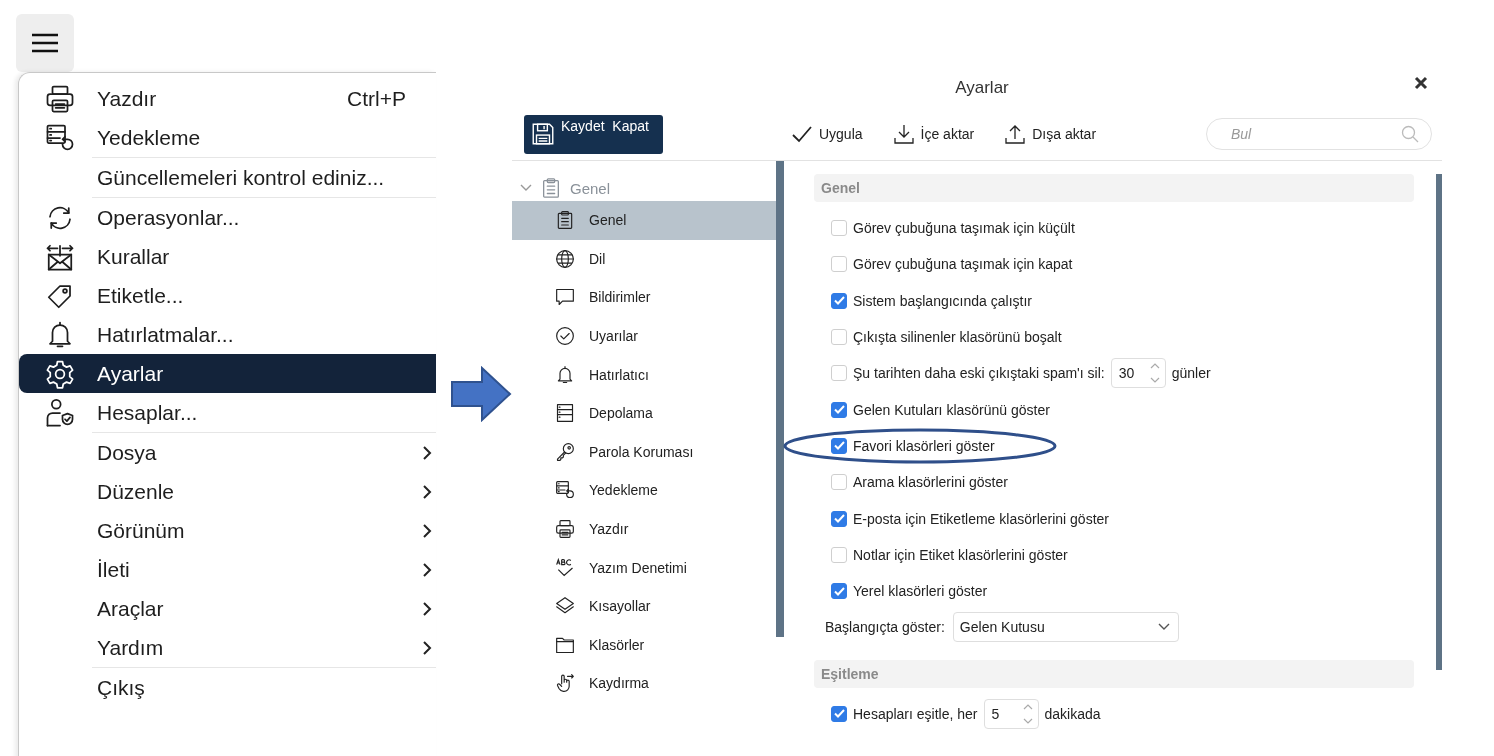  I want to click on menu-item: İleti, so click(227, 569).